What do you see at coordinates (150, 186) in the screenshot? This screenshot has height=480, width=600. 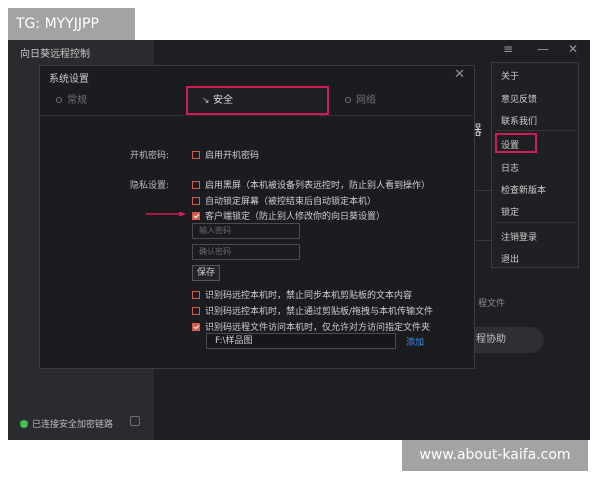 I see `privacy-label: 隐私设置:` at bounding box center [150, 186].